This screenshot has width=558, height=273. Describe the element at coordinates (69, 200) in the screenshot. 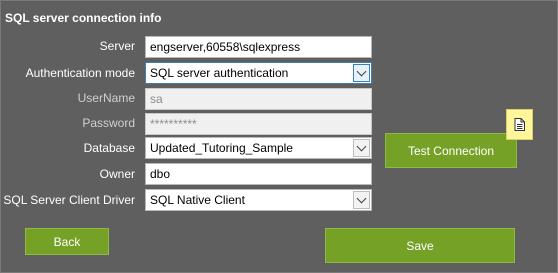

I see `driver-label: SQL Server Client Driver` at that location.